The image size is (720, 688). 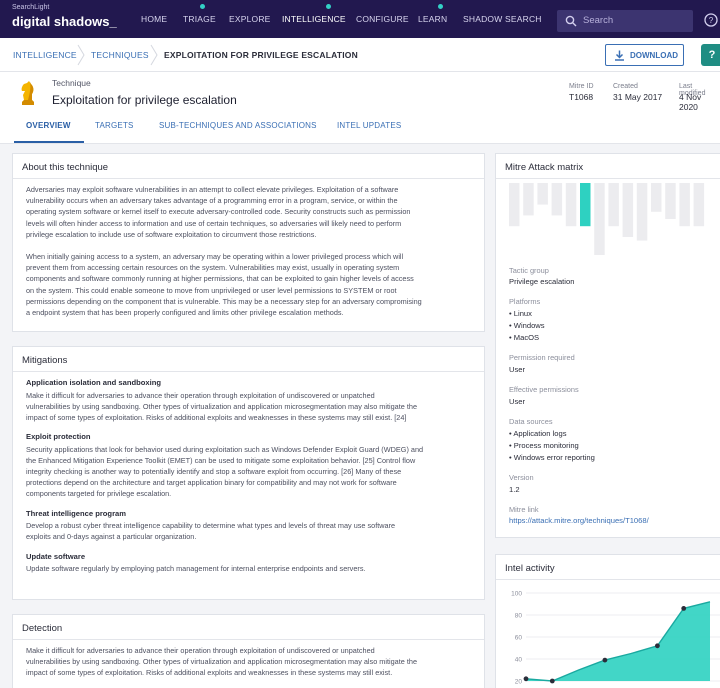 What do you see at coordinates (521, 477) in the screenshot?
I see `version-label: Version` at bounding box center [521, 477].